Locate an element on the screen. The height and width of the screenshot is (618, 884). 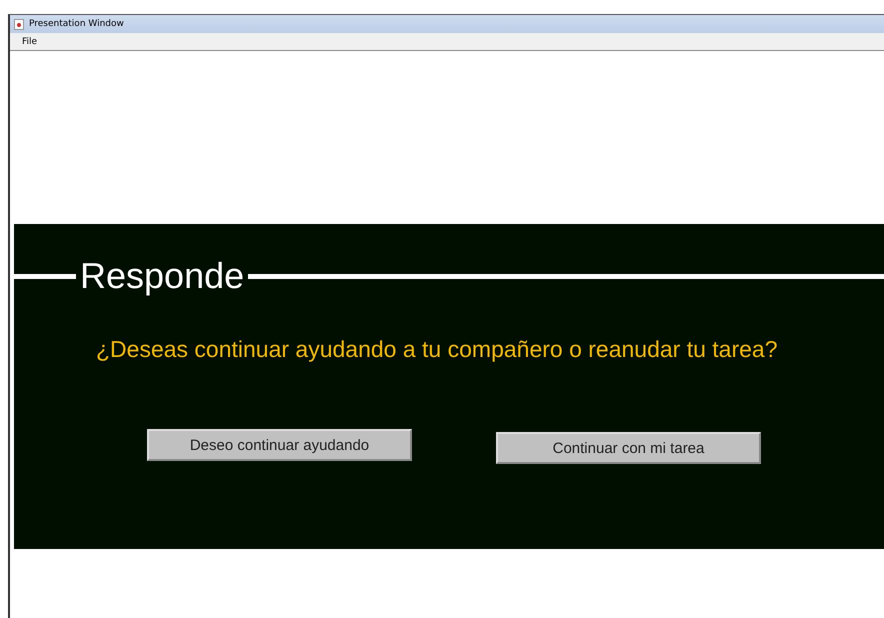
app-icon is located at coordinates (19, 24).